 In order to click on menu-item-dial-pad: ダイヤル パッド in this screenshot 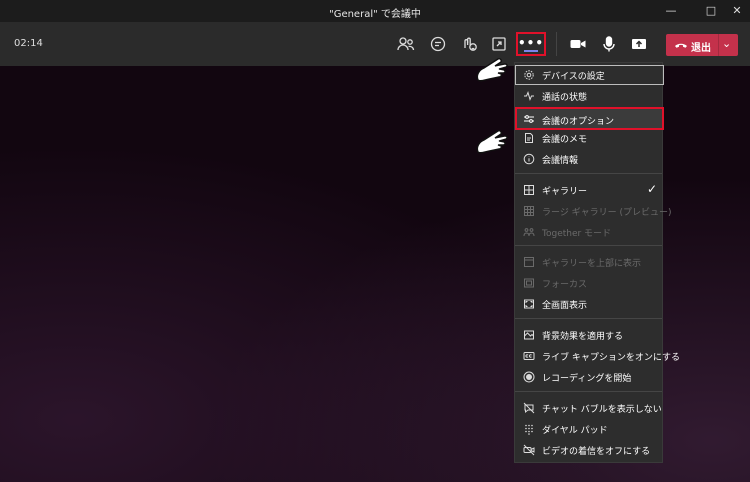, I will do `click(589, 429)`.